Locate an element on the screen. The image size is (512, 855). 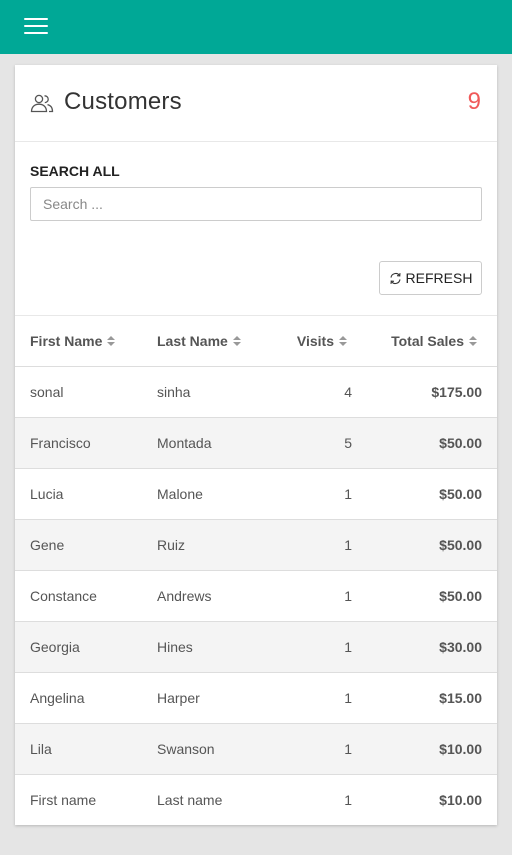
cell-first-name: Gene is located at coordinates (47, 545).